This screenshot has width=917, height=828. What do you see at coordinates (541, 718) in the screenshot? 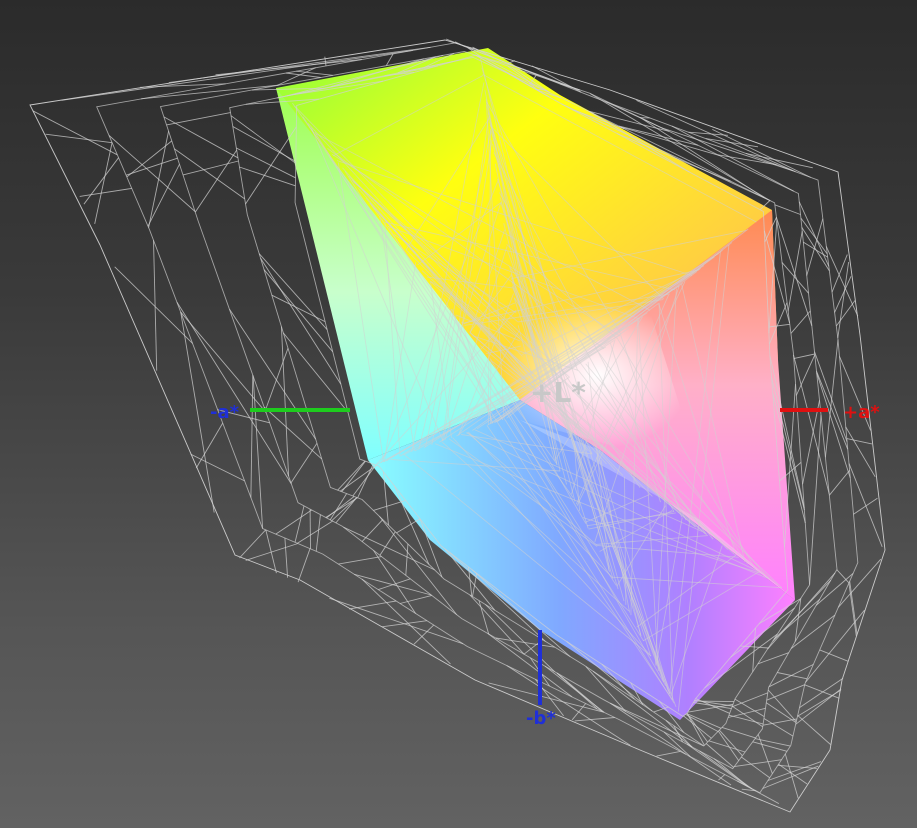
I see `b-minus-label: -b*` at bounding box center [541, 718].